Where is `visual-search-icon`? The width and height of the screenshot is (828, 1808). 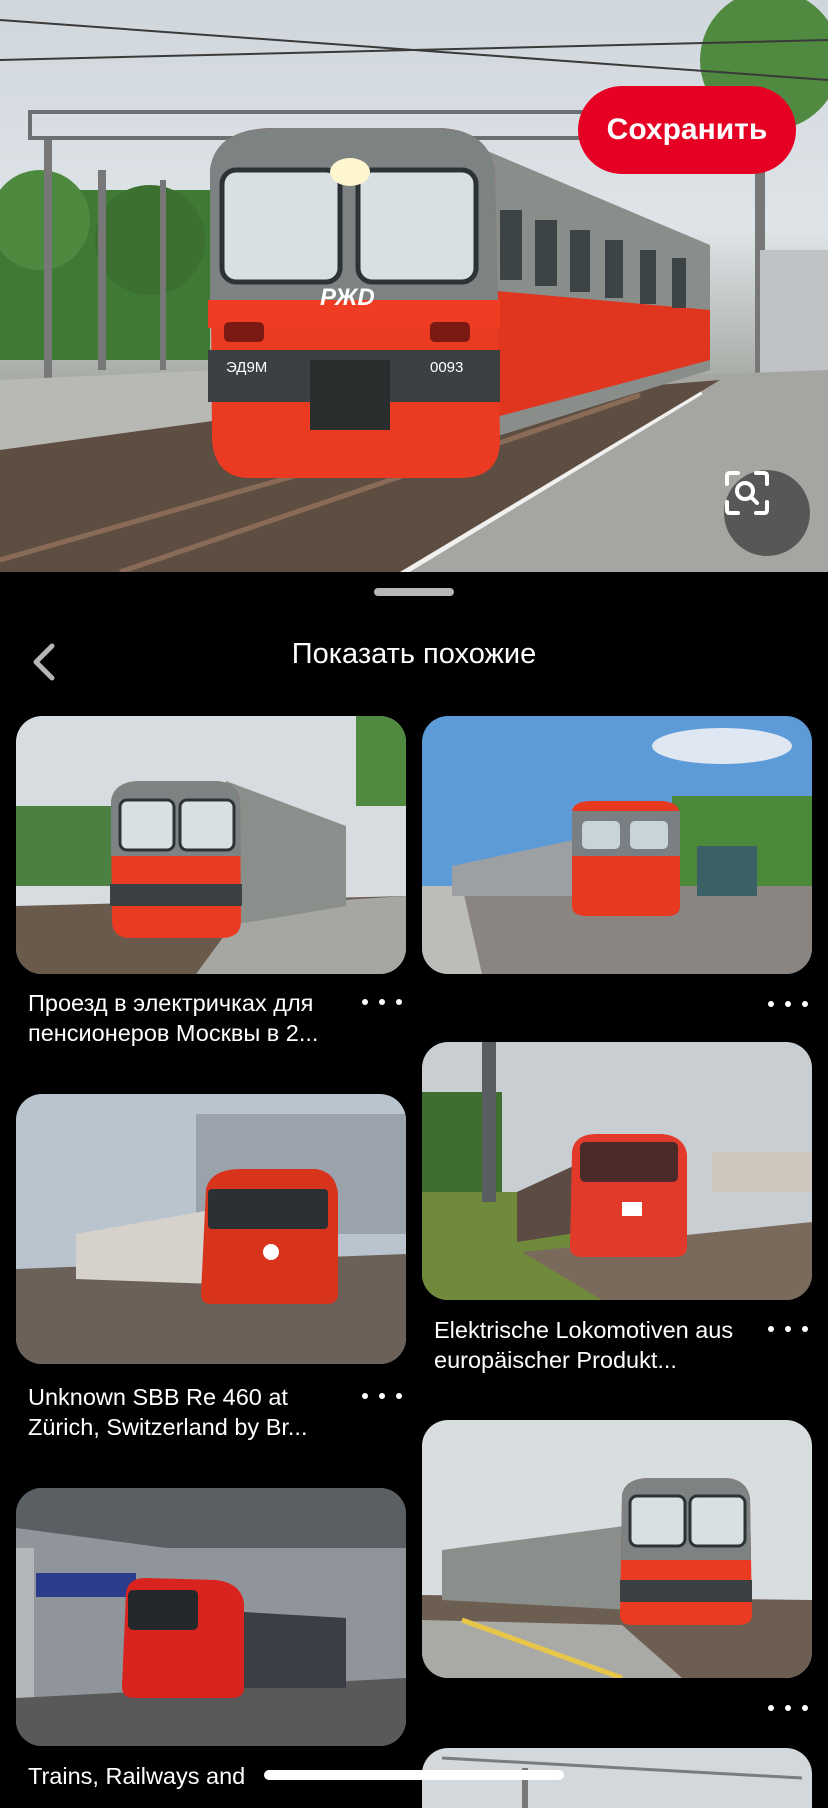 visual-search-icon is located at coordinates (767, 513).